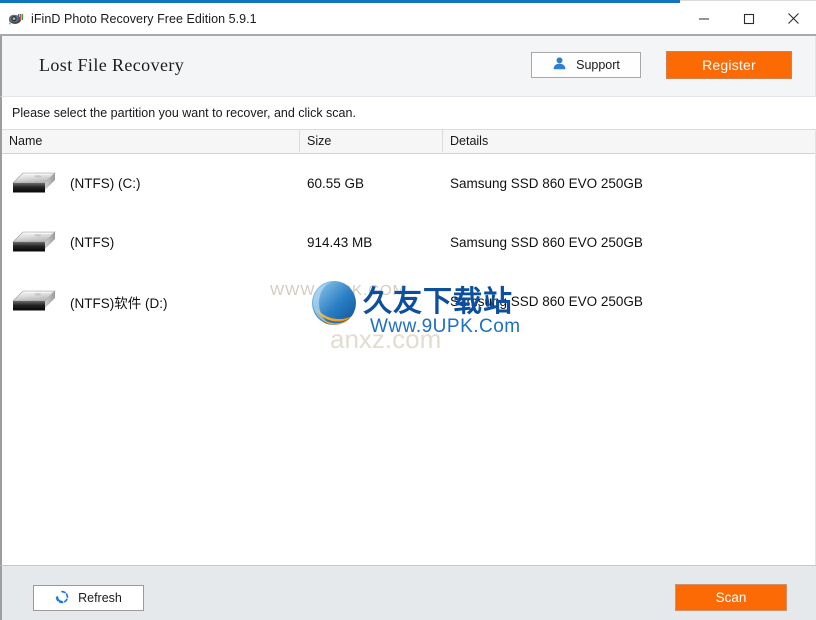 The height and width of the screenshot is (620, 816). Describe the element at coordinates (408, 18) in the screenshot. I see `title-bar: iFinD Photo Recovery Free Edition 5.9.1` at that location.